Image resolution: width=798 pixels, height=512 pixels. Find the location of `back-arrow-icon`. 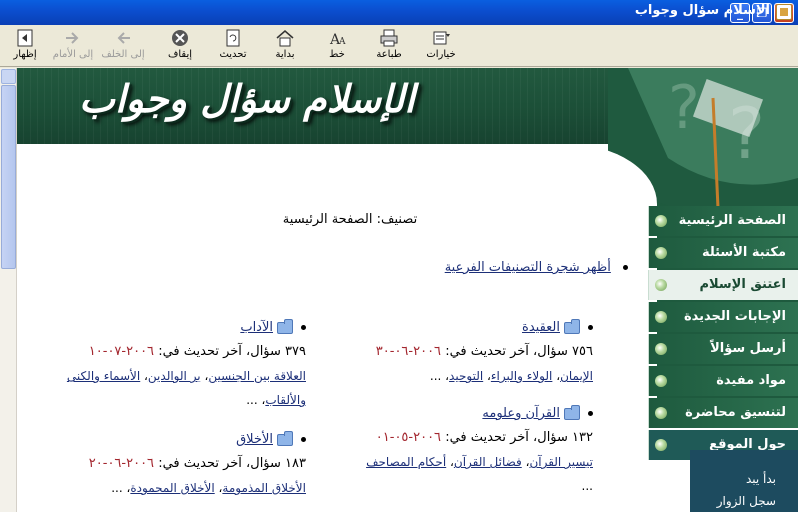

back-arrow-icon is located at coordinates (123, 38).